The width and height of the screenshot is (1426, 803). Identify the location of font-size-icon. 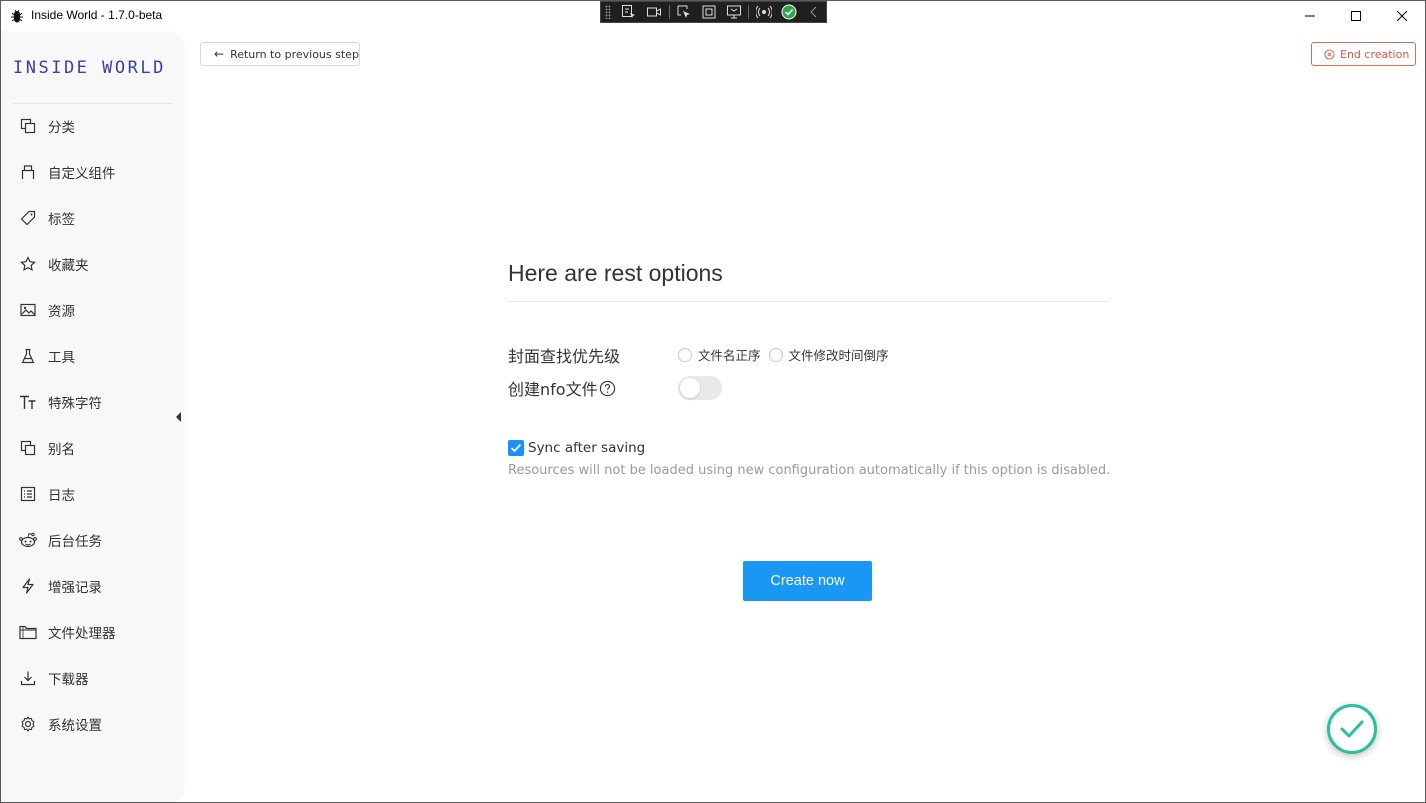
(28, 402).